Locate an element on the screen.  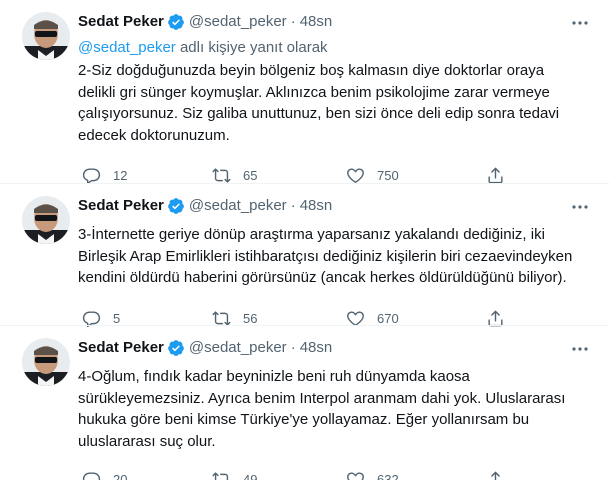
like-button: 632 is located at coordinates (372, 475).